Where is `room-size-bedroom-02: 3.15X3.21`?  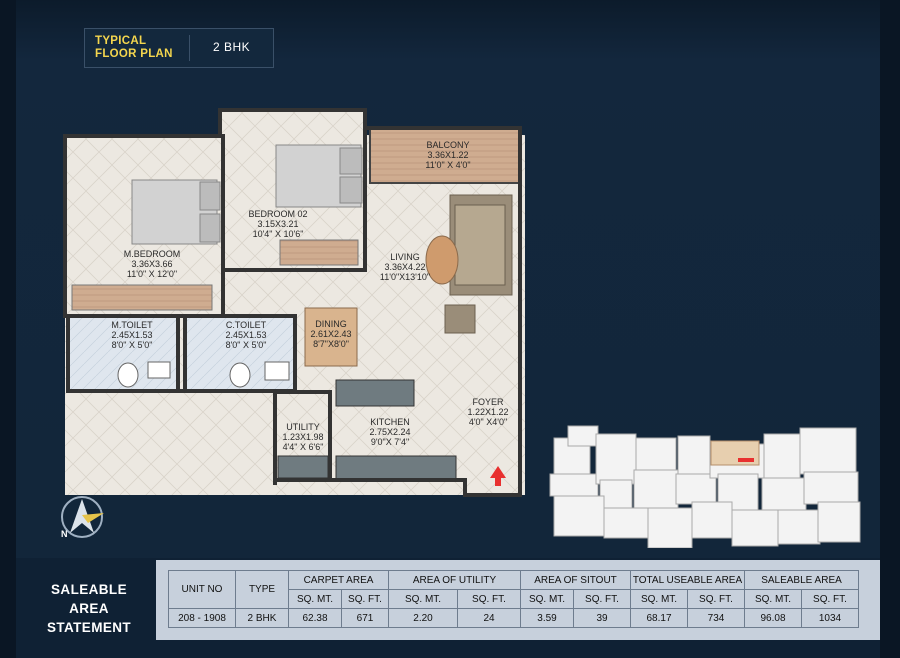 room-size-bedroom-02: 3.15X3.21 is located at coordinates (277, 224).